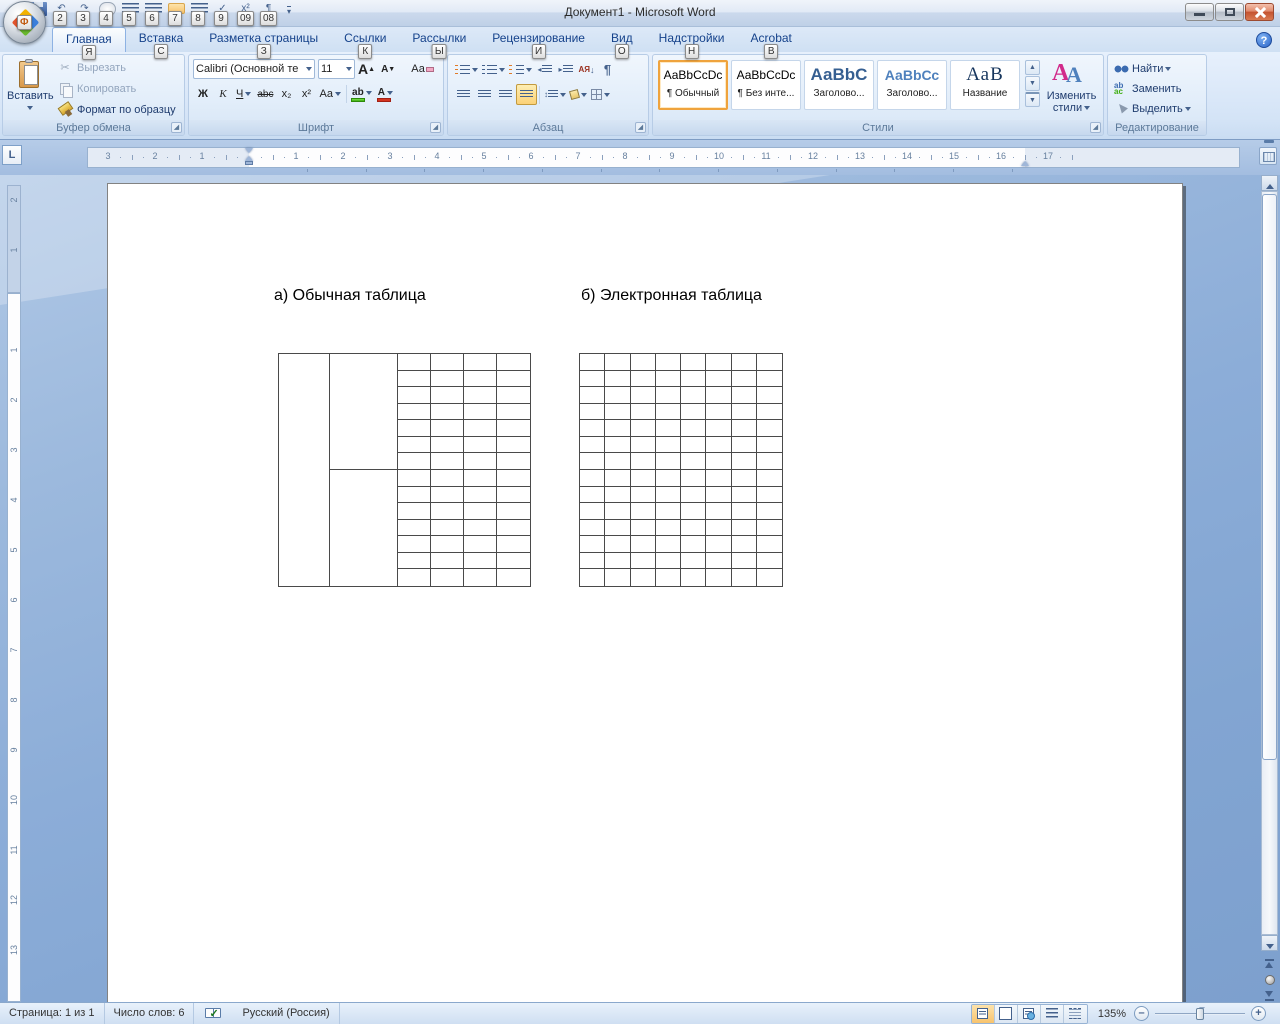 The image size is (1280, 1024). Describe the element at coordinates (389, 92) in the screenshot. I see `font-color-arrow` at that location.